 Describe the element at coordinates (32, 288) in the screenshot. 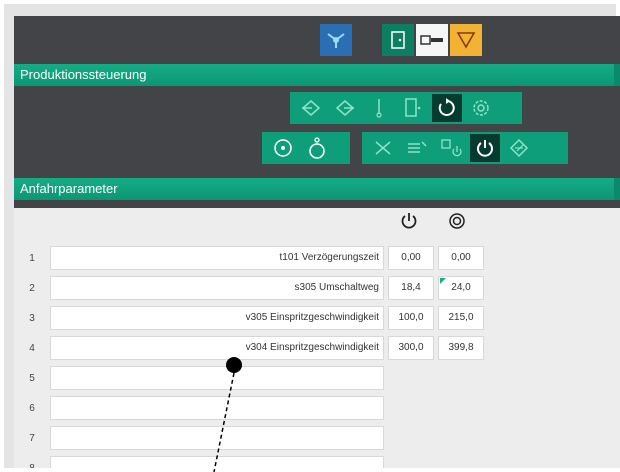

I see `row-number: 2` at that location.